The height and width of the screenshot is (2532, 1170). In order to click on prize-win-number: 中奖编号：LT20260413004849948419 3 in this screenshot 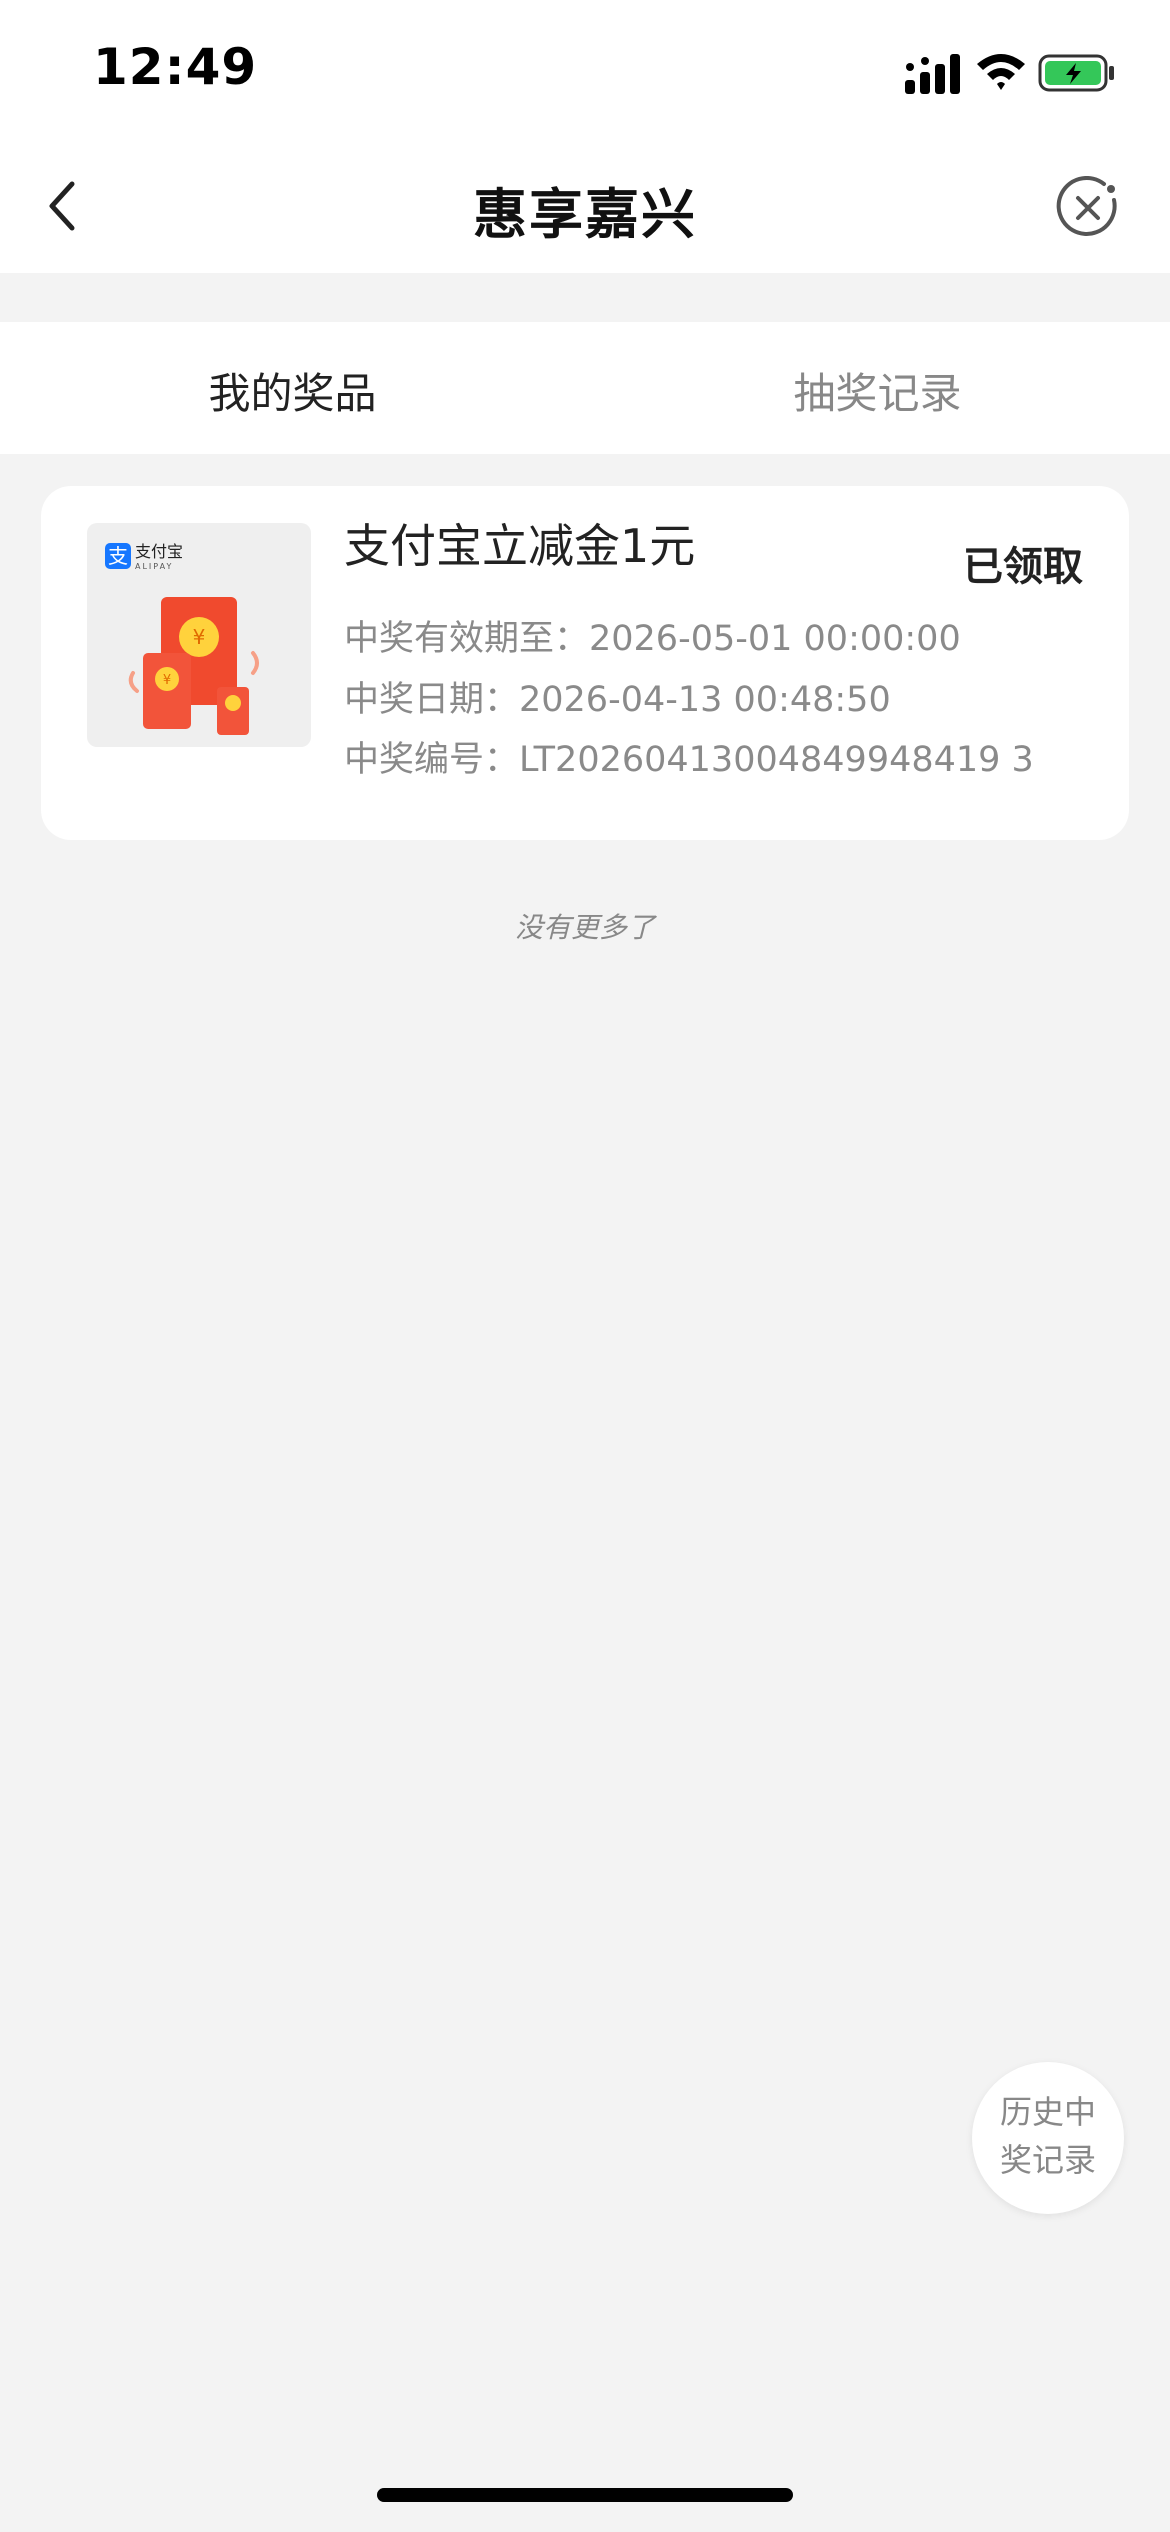, I will do `click(689, 760)`.